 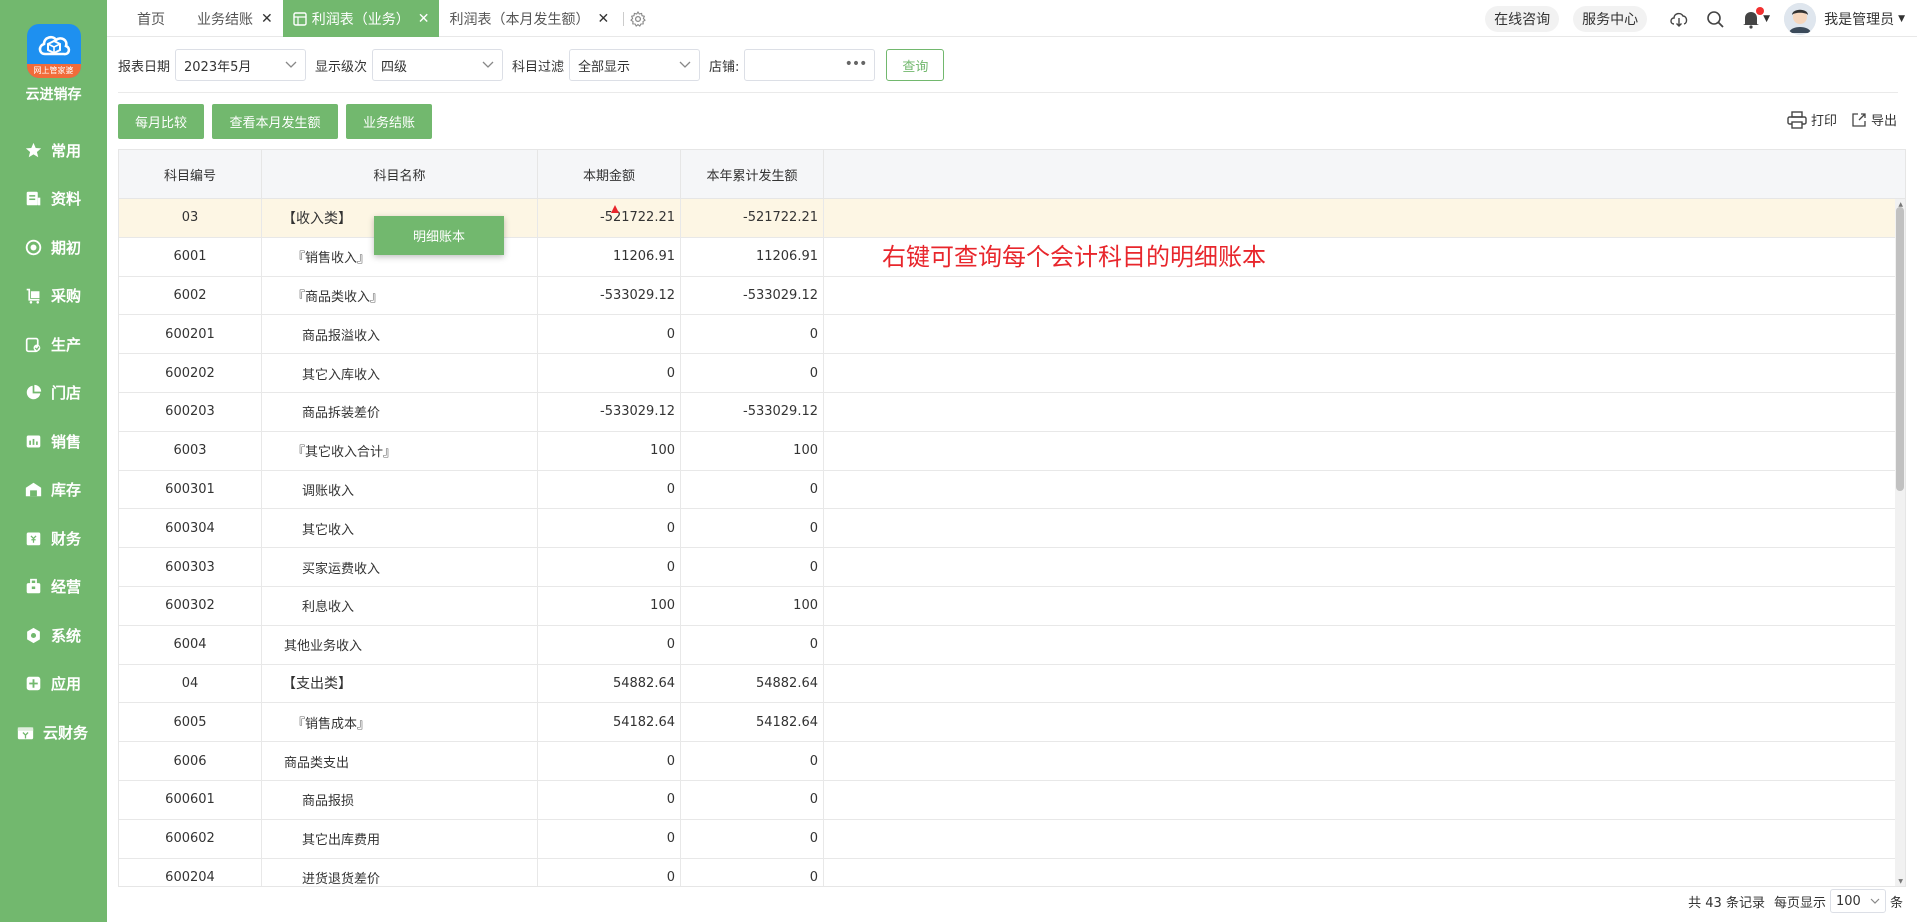 What do you see at coordinates (1008, 92) in the screenshot?
I see `divider` at bounding box center [1008, 92].